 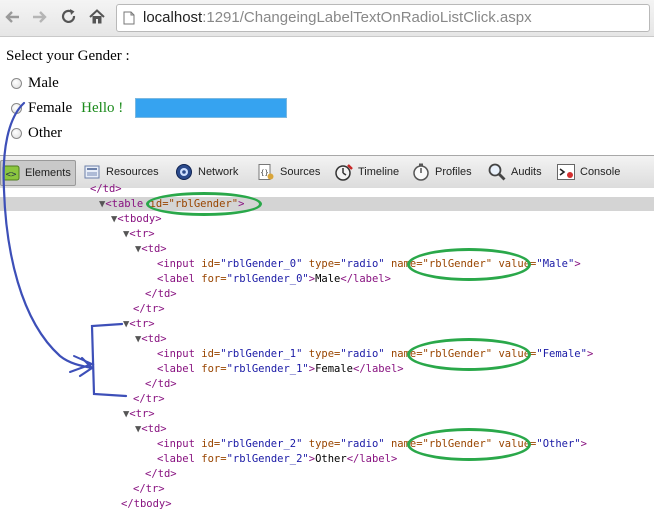 I want to click on annotation-arrows, so click(x=65, y=249).